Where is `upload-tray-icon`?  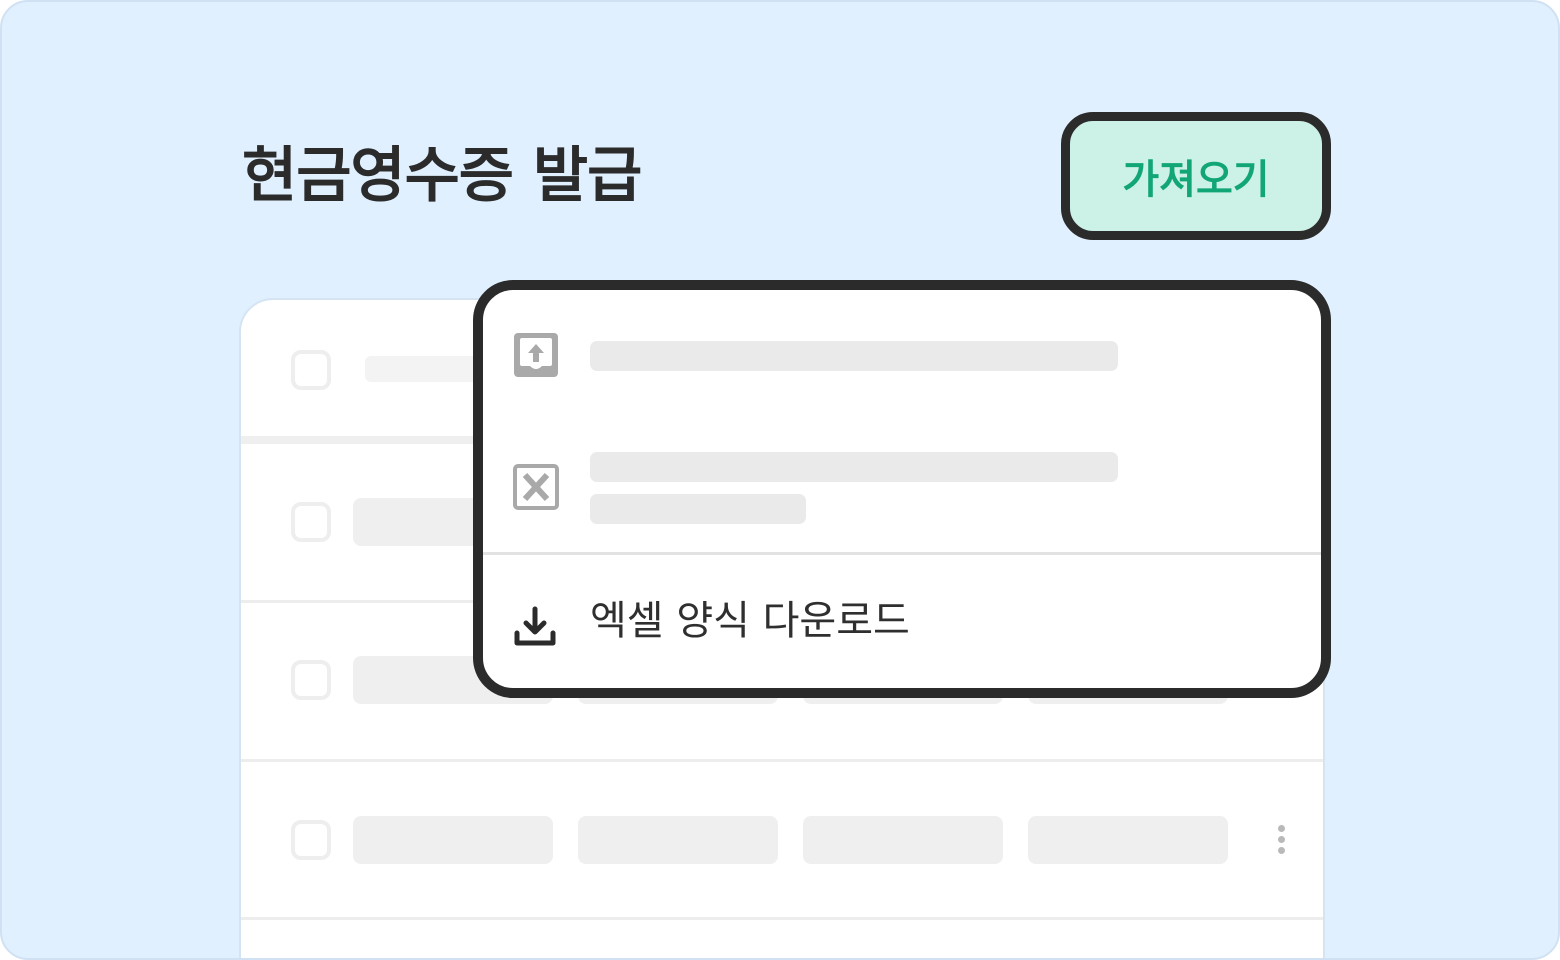 upload-tray-icon is located at coordinates (536, 355).